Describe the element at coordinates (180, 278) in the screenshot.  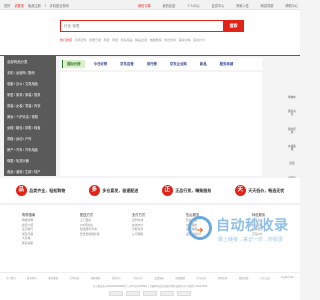
I see `bottom-link: 销售联盟` at that location.